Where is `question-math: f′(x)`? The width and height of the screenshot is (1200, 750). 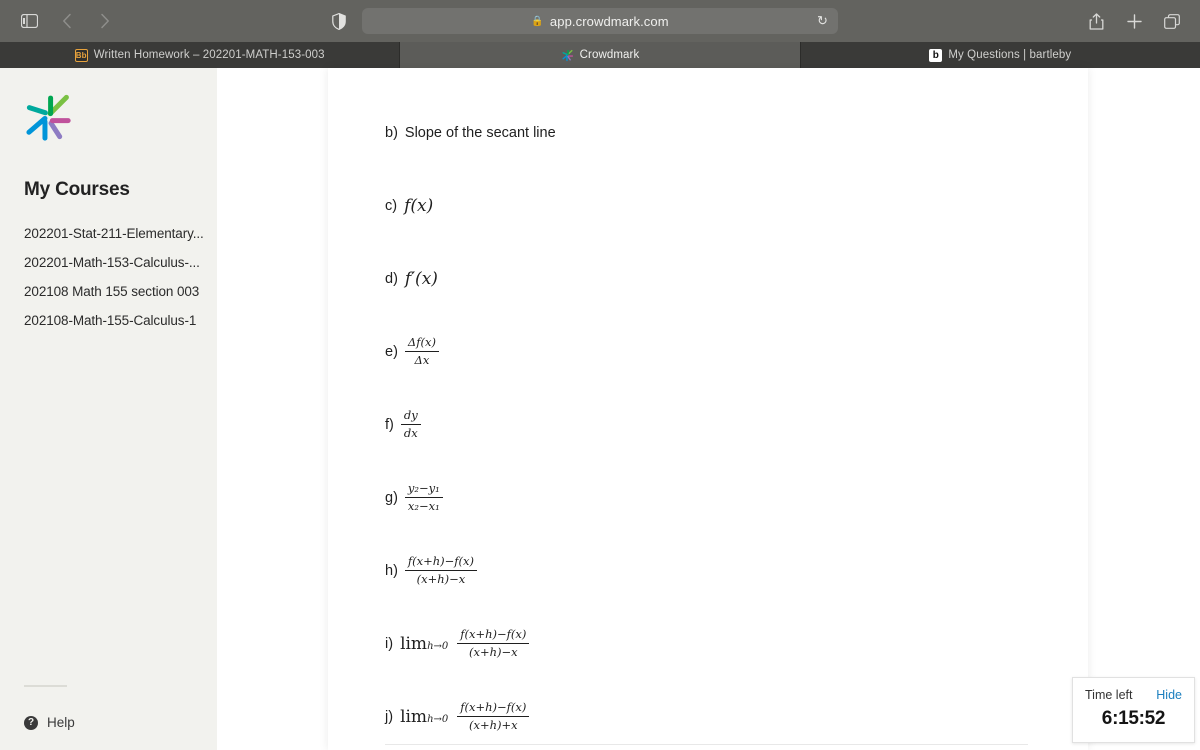
question-math: f′(x) is located at coordinates (421, 278).